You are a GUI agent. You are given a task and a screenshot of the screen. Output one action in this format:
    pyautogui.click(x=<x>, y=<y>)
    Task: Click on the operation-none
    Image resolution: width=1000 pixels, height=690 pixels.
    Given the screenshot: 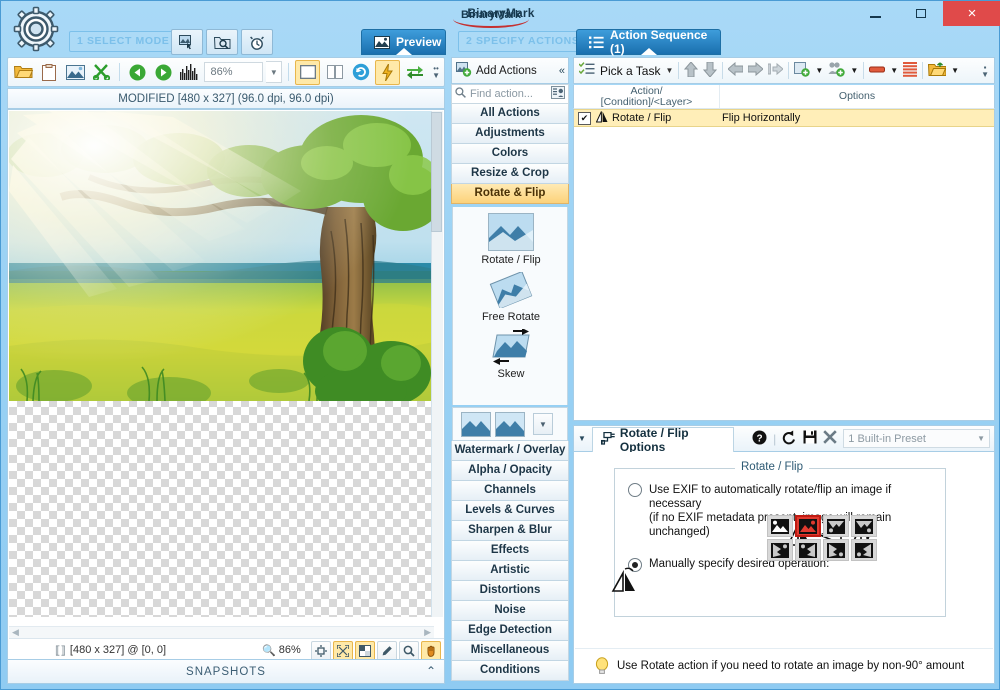 What is the action you would take?
    pyautogui.click(x=780, y=526)
    